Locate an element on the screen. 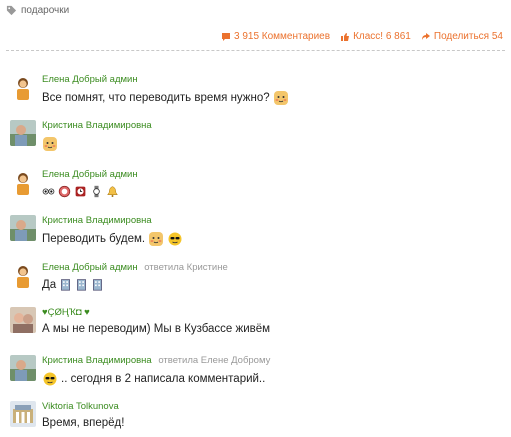 The width and height of the screenshot is (511, 437). comment-text: Переводить будем. is located at coordinates (112, 239).